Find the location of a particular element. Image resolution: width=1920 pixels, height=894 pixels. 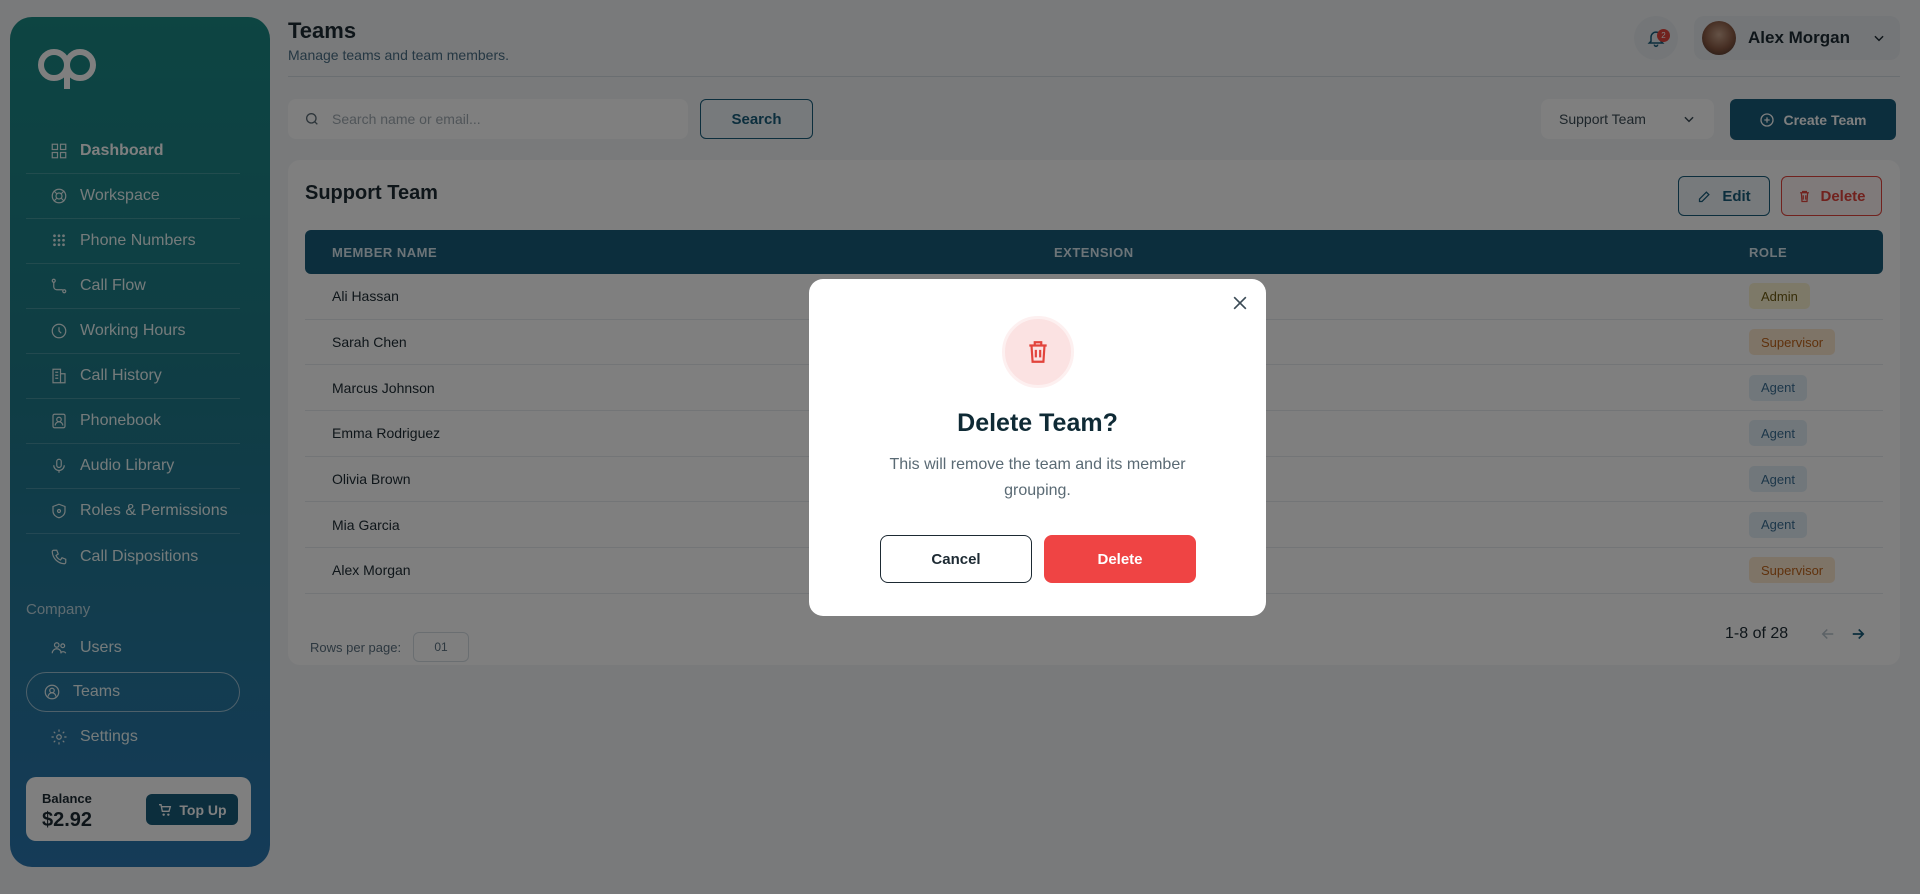

cancel-button: Cancel is located at coordinates (956, 559).